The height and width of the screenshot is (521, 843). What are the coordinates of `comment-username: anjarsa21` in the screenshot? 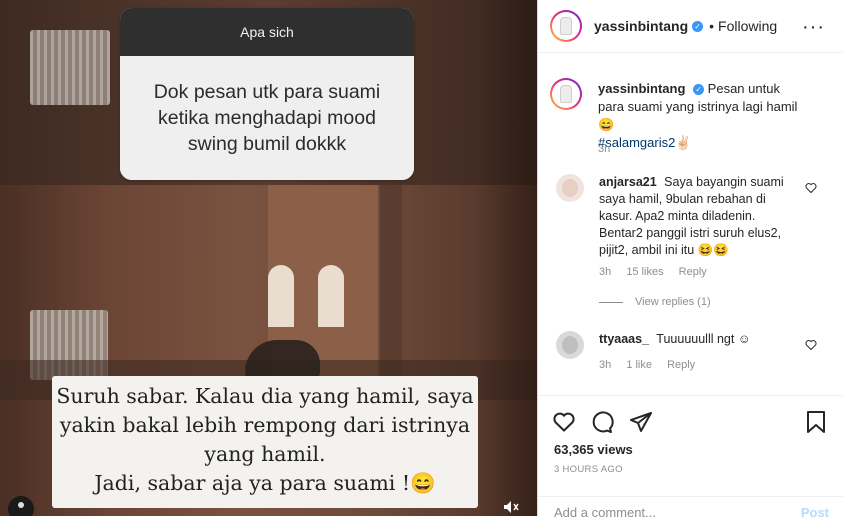 It's located at (628, 182).